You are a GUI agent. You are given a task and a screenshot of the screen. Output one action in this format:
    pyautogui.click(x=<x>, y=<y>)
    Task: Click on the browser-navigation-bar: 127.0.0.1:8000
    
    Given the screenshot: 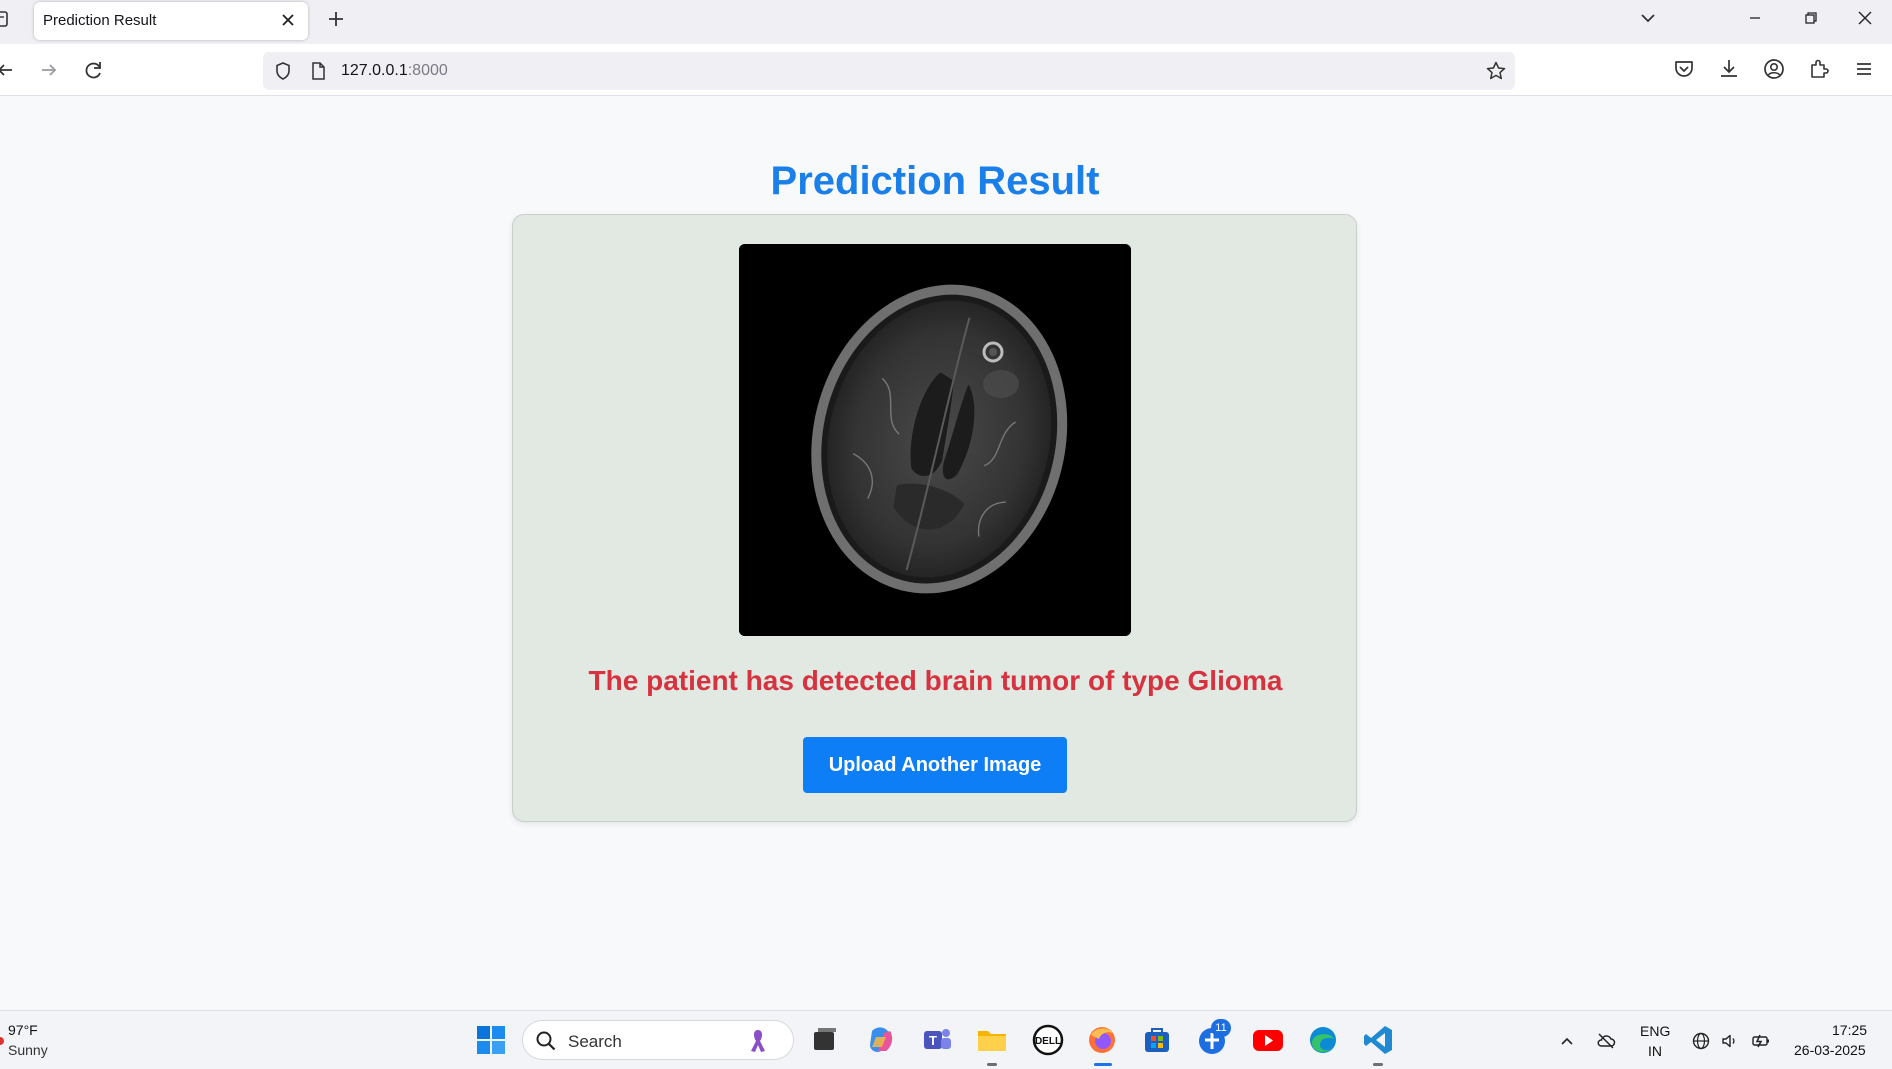 What is the action you would take?
    pyautogui.click(x=946, y=70)
    